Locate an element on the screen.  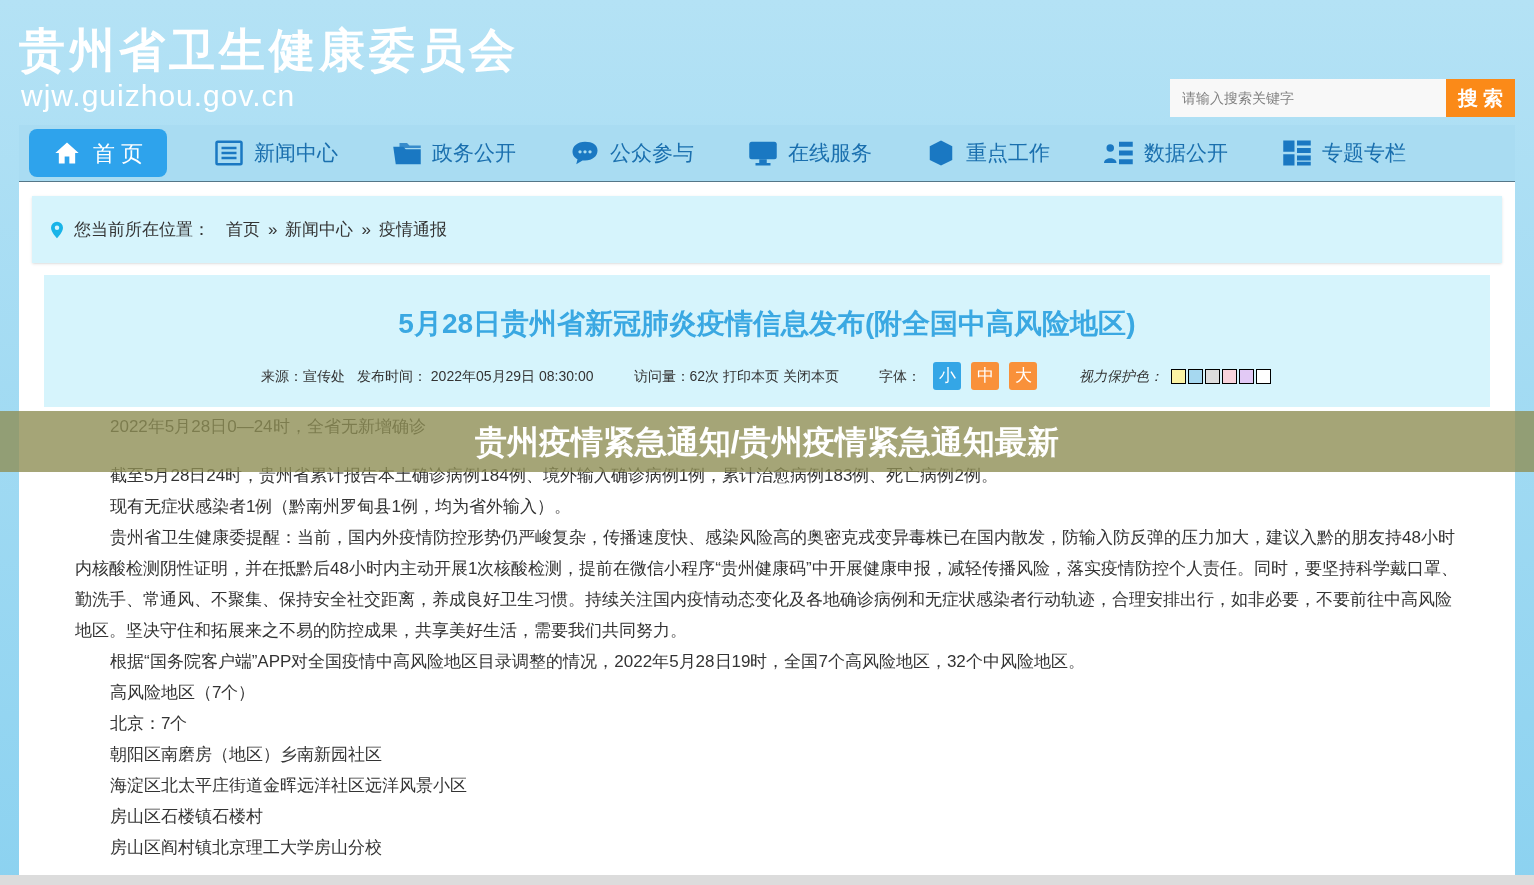
breadcrumb-link: 疫情通报 is located at coordinates (412, 229).